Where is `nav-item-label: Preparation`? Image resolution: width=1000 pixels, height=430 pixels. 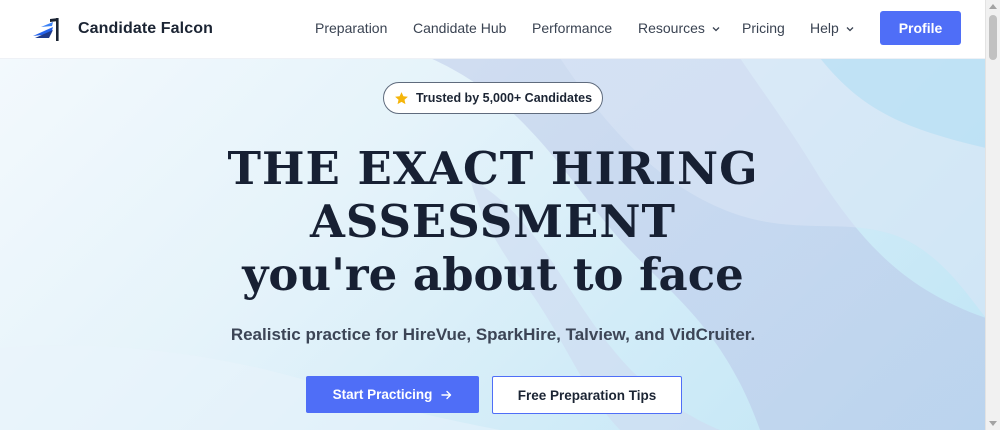 nav-item-label: Preparation is located at coordinates (351, 28).